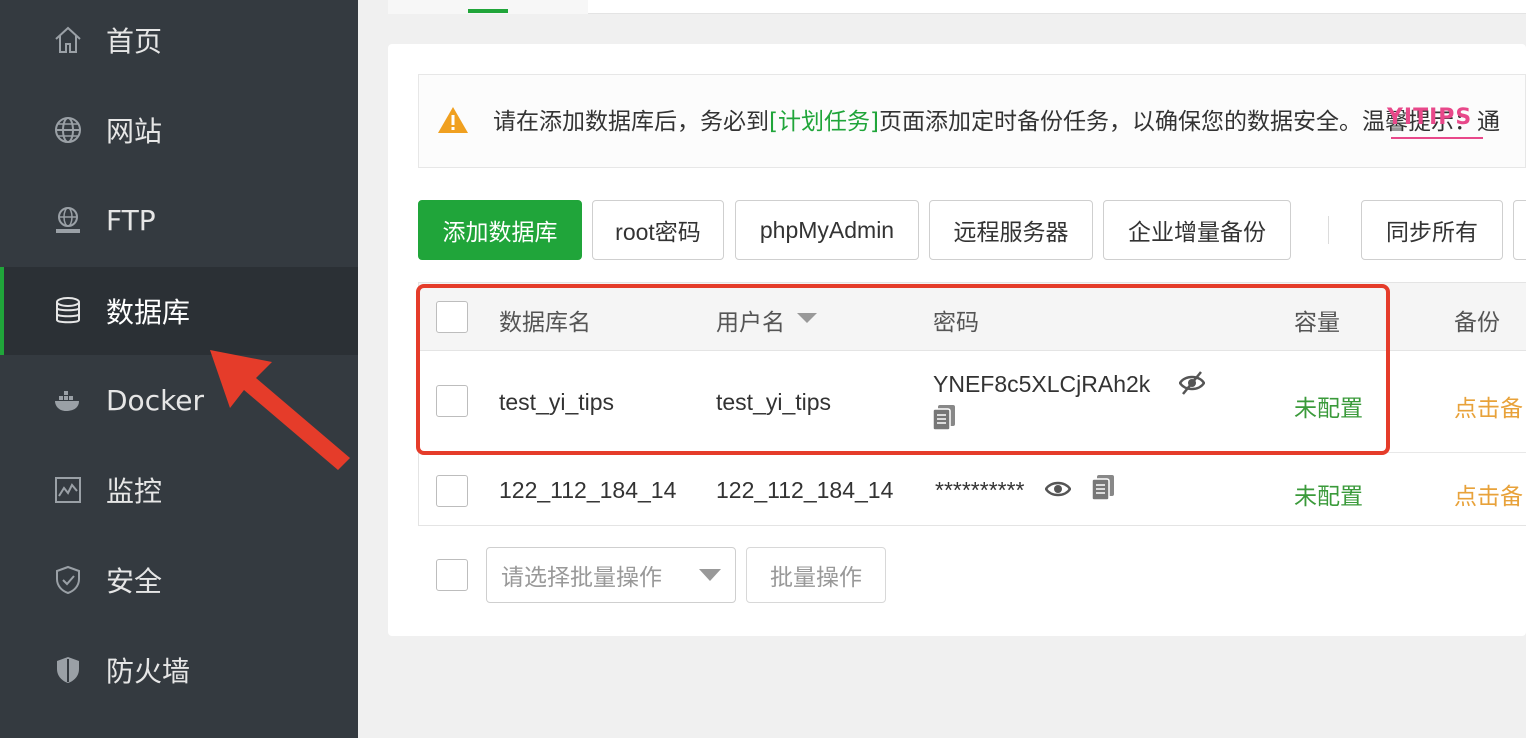 The width and height of the screenshot is (1526, 738). I want to click on sort-down-icon, so click(807, 318).